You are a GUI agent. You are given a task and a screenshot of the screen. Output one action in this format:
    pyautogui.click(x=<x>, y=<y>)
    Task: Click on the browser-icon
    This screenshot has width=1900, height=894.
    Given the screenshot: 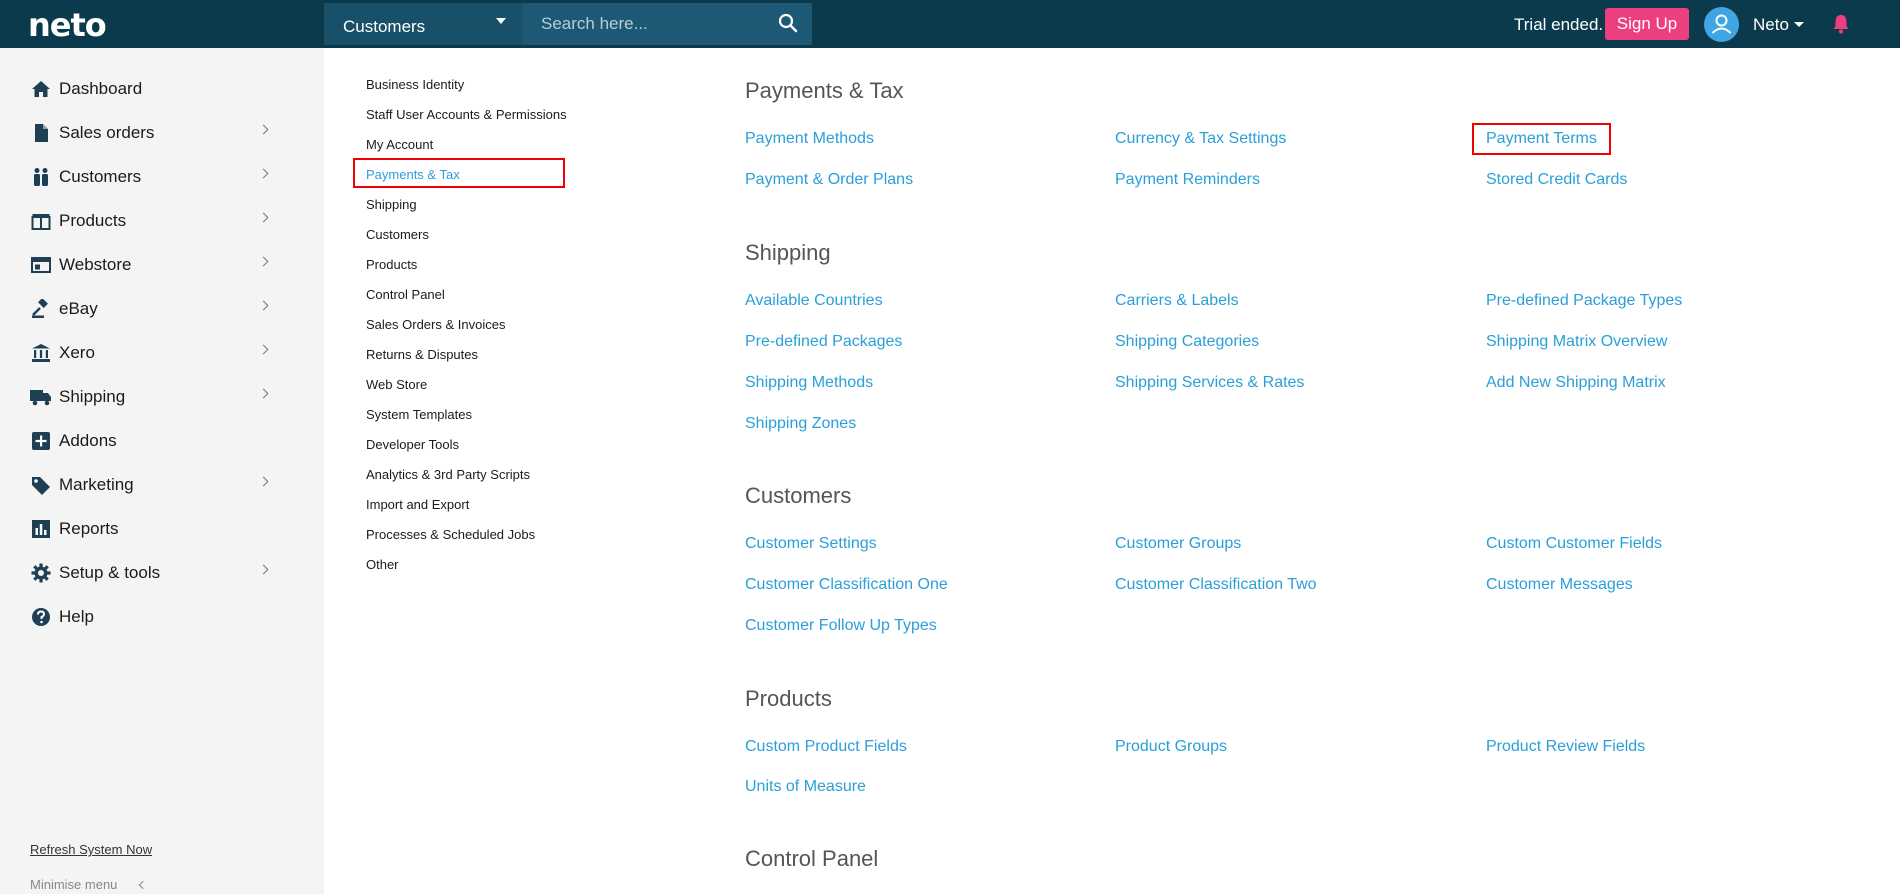 What is the action you would take?
    pyautogui.click(x=41, y=265)
    